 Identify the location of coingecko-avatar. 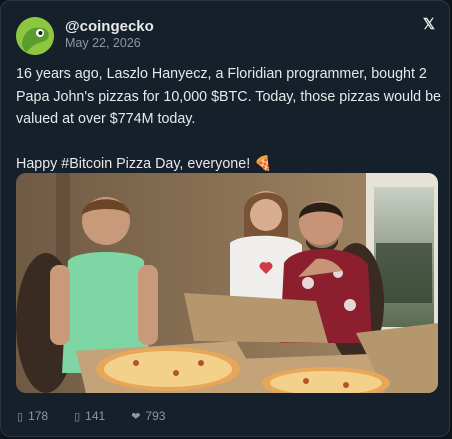
(35, 36).